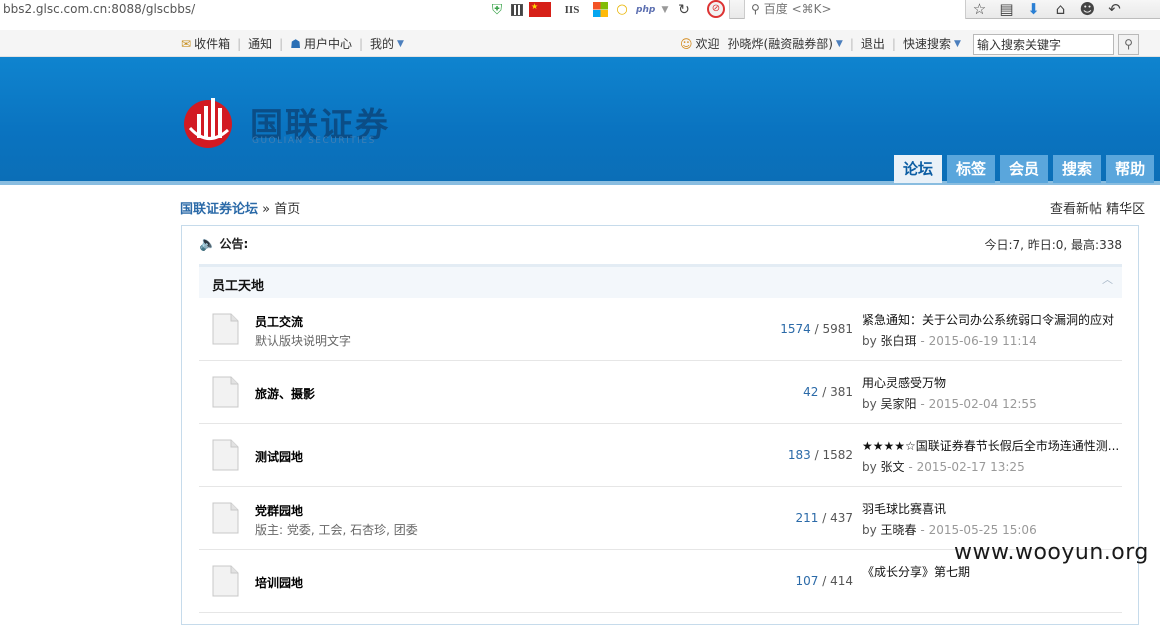 The image size is (1160, 625). Describe the element at coordinates (1006, 9) in the screenshot. I see `reader-icon: ▤` at that location.